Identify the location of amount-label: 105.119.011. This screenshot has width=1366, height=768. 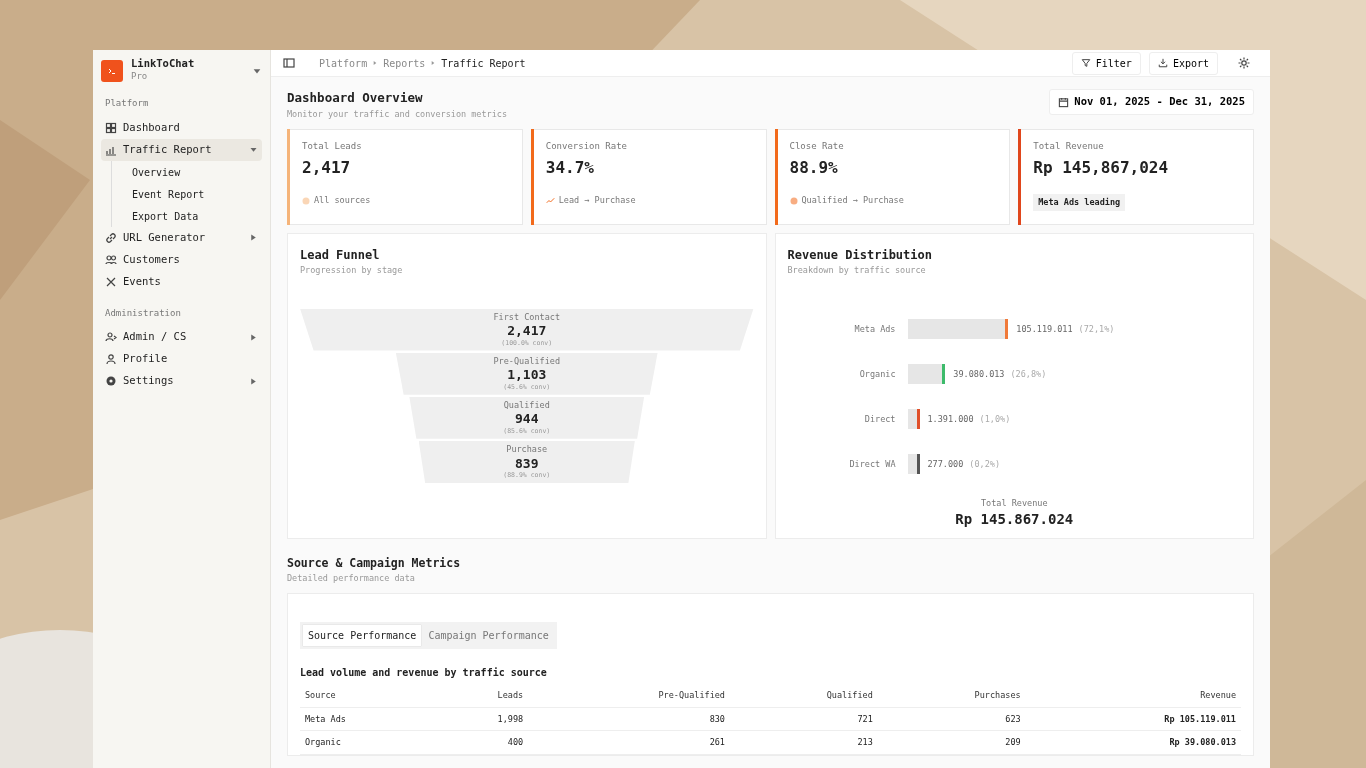
(1044, 329).